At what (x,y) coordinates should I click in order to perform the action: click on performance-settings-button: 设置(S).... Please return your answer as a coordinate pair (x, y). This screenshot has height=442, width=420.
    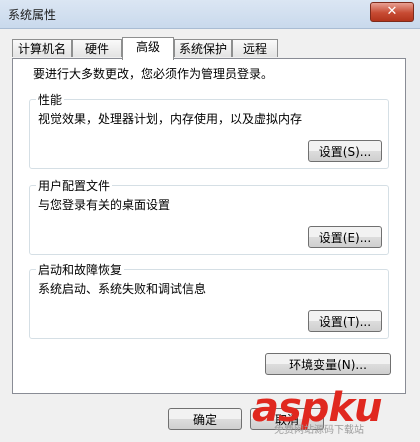
    Looking at the image, I should click on (345, 151).